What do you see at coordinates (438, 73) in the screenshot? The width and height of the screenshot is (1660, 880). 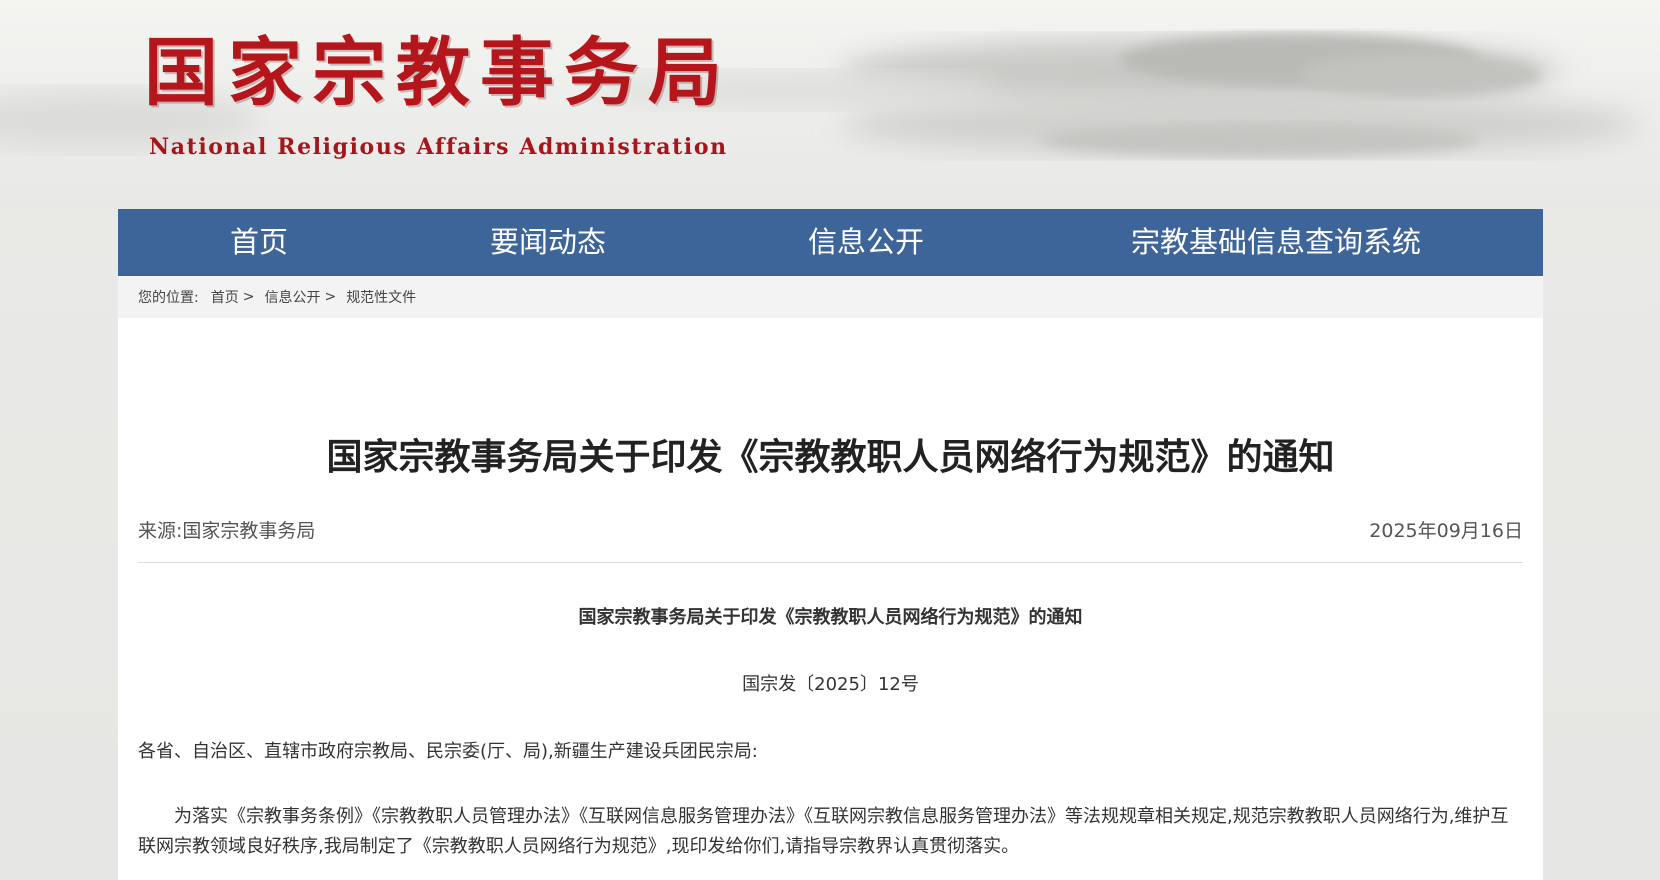 I see `site-logo-chinese: 国家宗教事务局` at bounding box center [438, 73].